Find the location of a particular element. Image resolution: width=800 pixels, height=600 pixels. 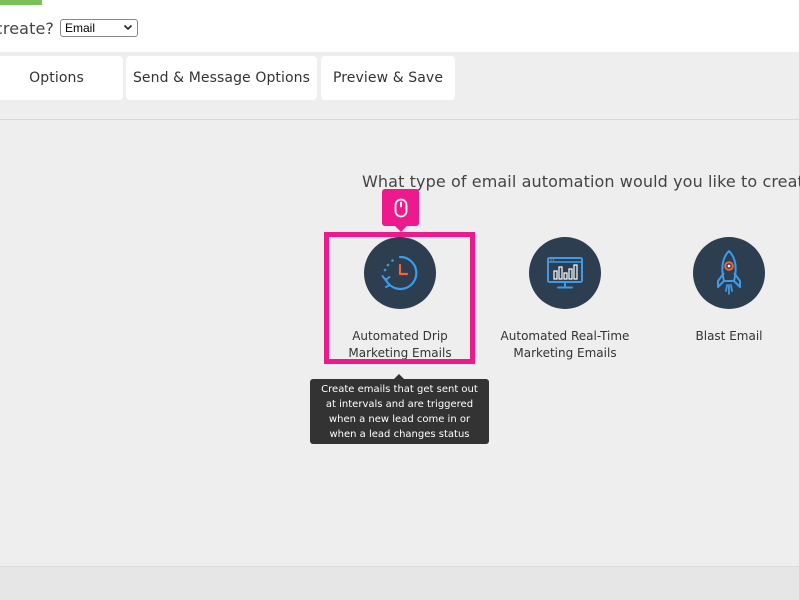

chevron-down-icon is located at coordinates (128, 27).